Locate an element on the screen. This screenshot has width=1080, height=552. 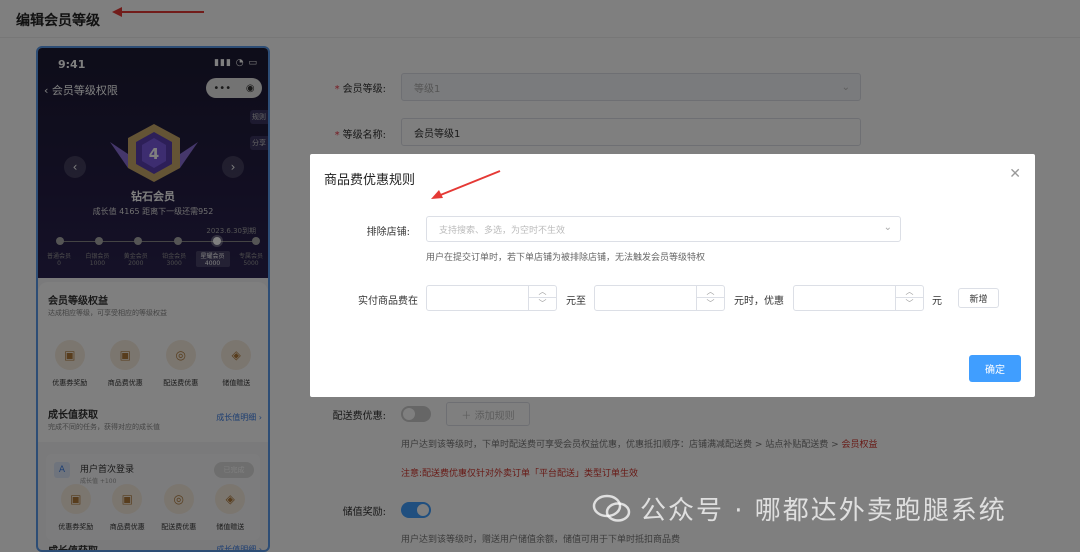
confirm-button: 确定 is located at coordinates (995, 368).